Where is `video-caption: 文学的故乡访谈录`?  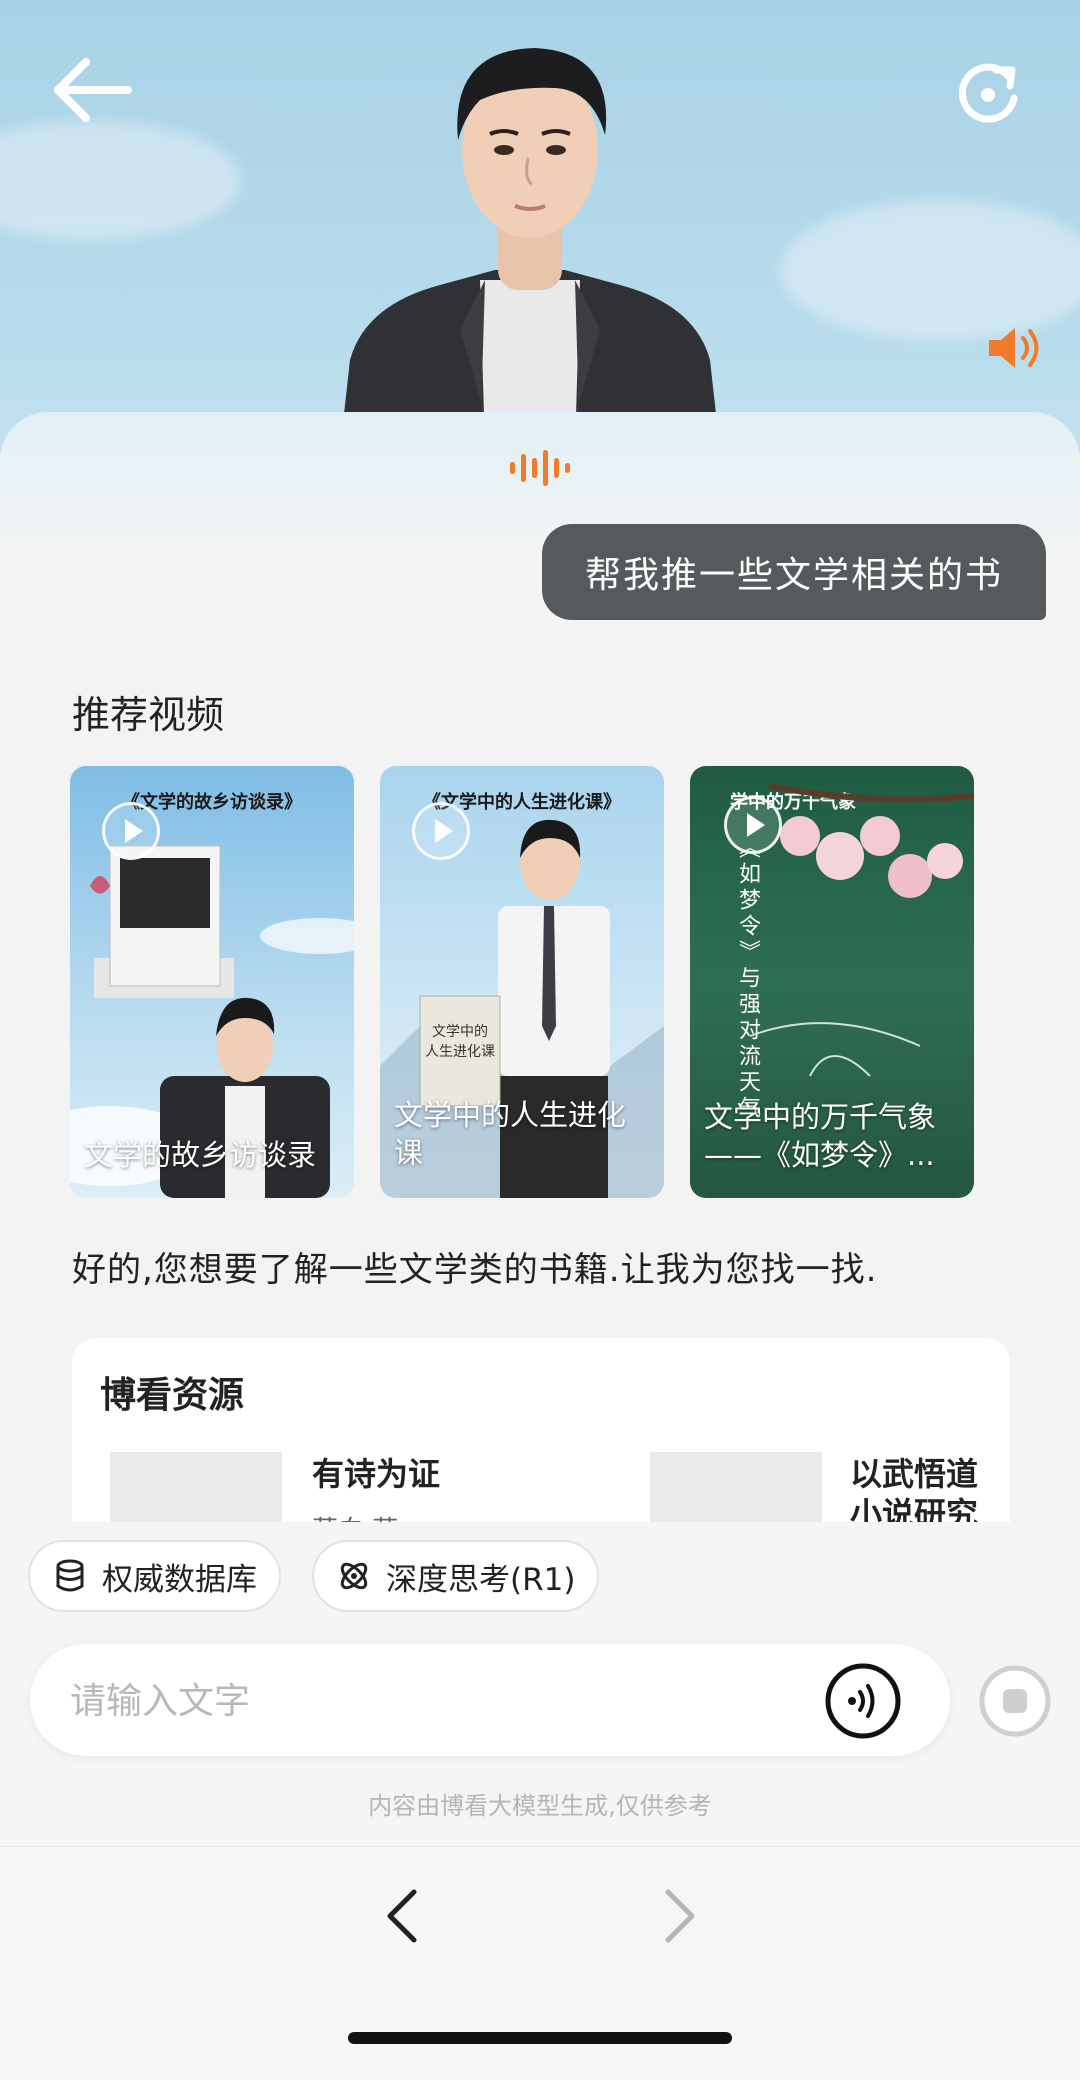 video-caption: 文学的故乡访谈录 is located at coordinates (200, 1155).